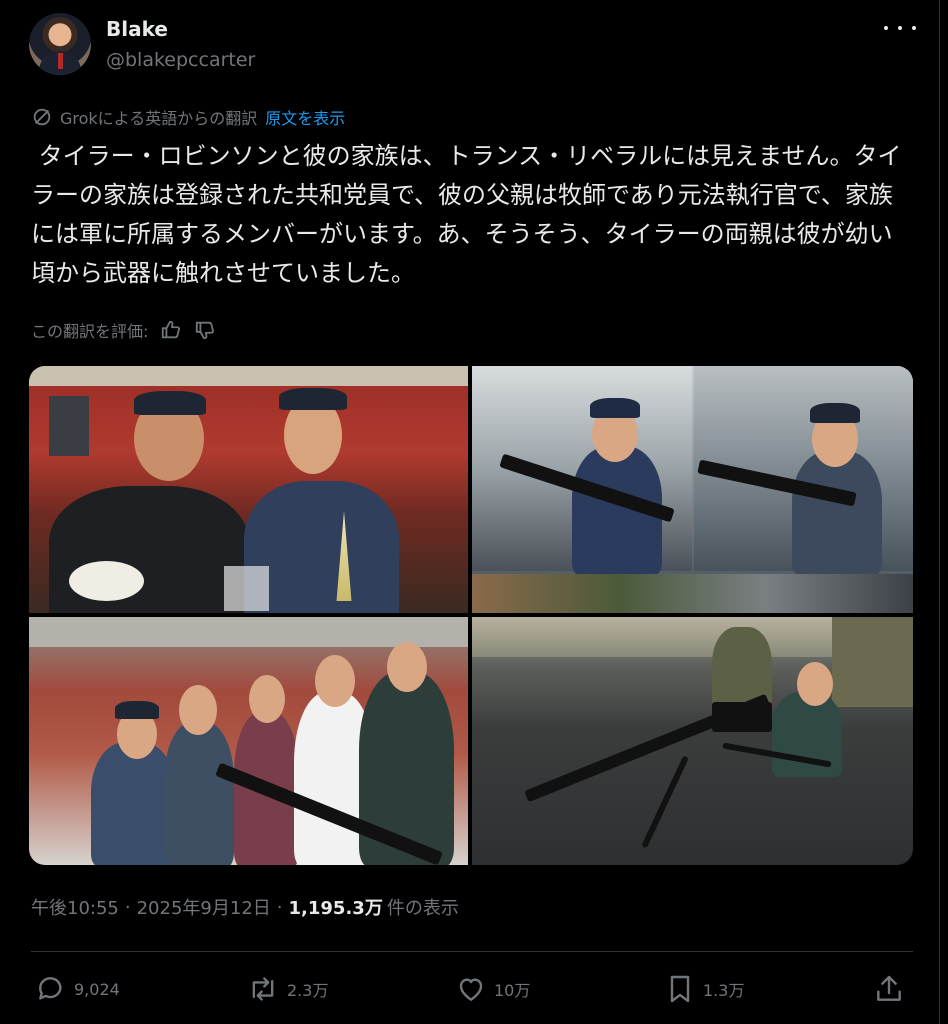 The height and width of the screenshot is (1024, 948). Describe the element at coordinates (69, 426) in the screenshot. I see `photo-window` at that location.